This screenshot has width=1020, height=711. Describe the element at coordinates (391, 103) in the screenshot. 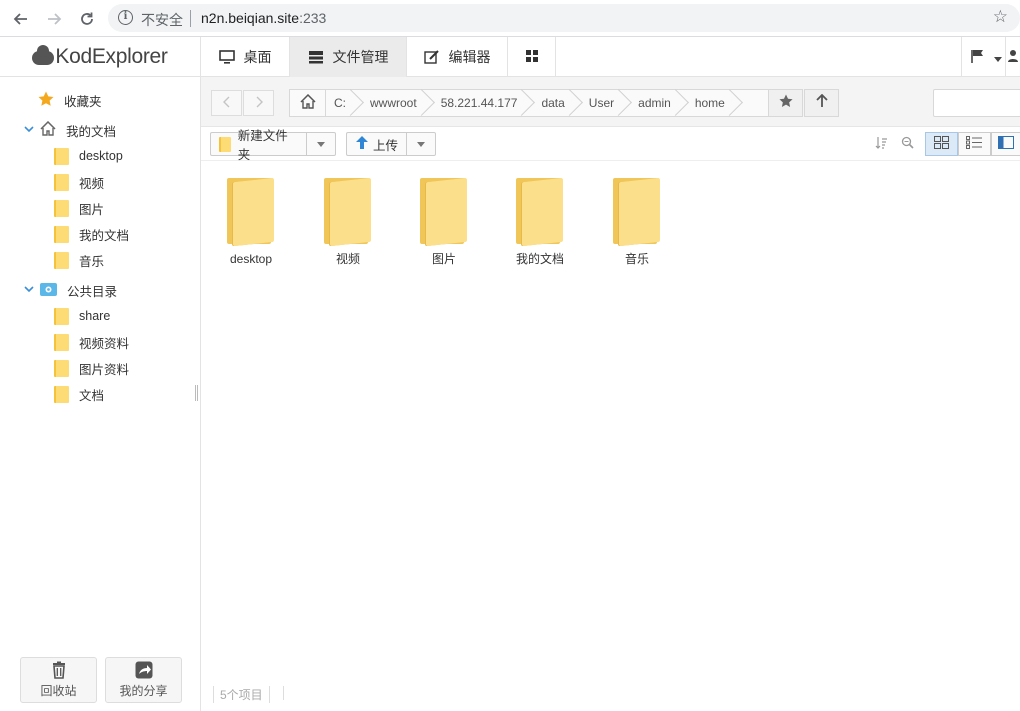

I see `breadcrumb-item: wwwroot` at that location.